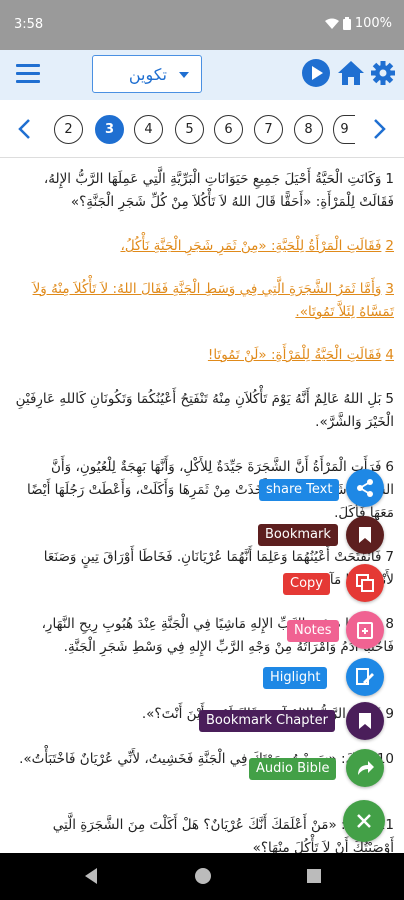  Describe the element at coordinates (25, 129) in the screenshot. I see `chevron-left-icon` at that location.